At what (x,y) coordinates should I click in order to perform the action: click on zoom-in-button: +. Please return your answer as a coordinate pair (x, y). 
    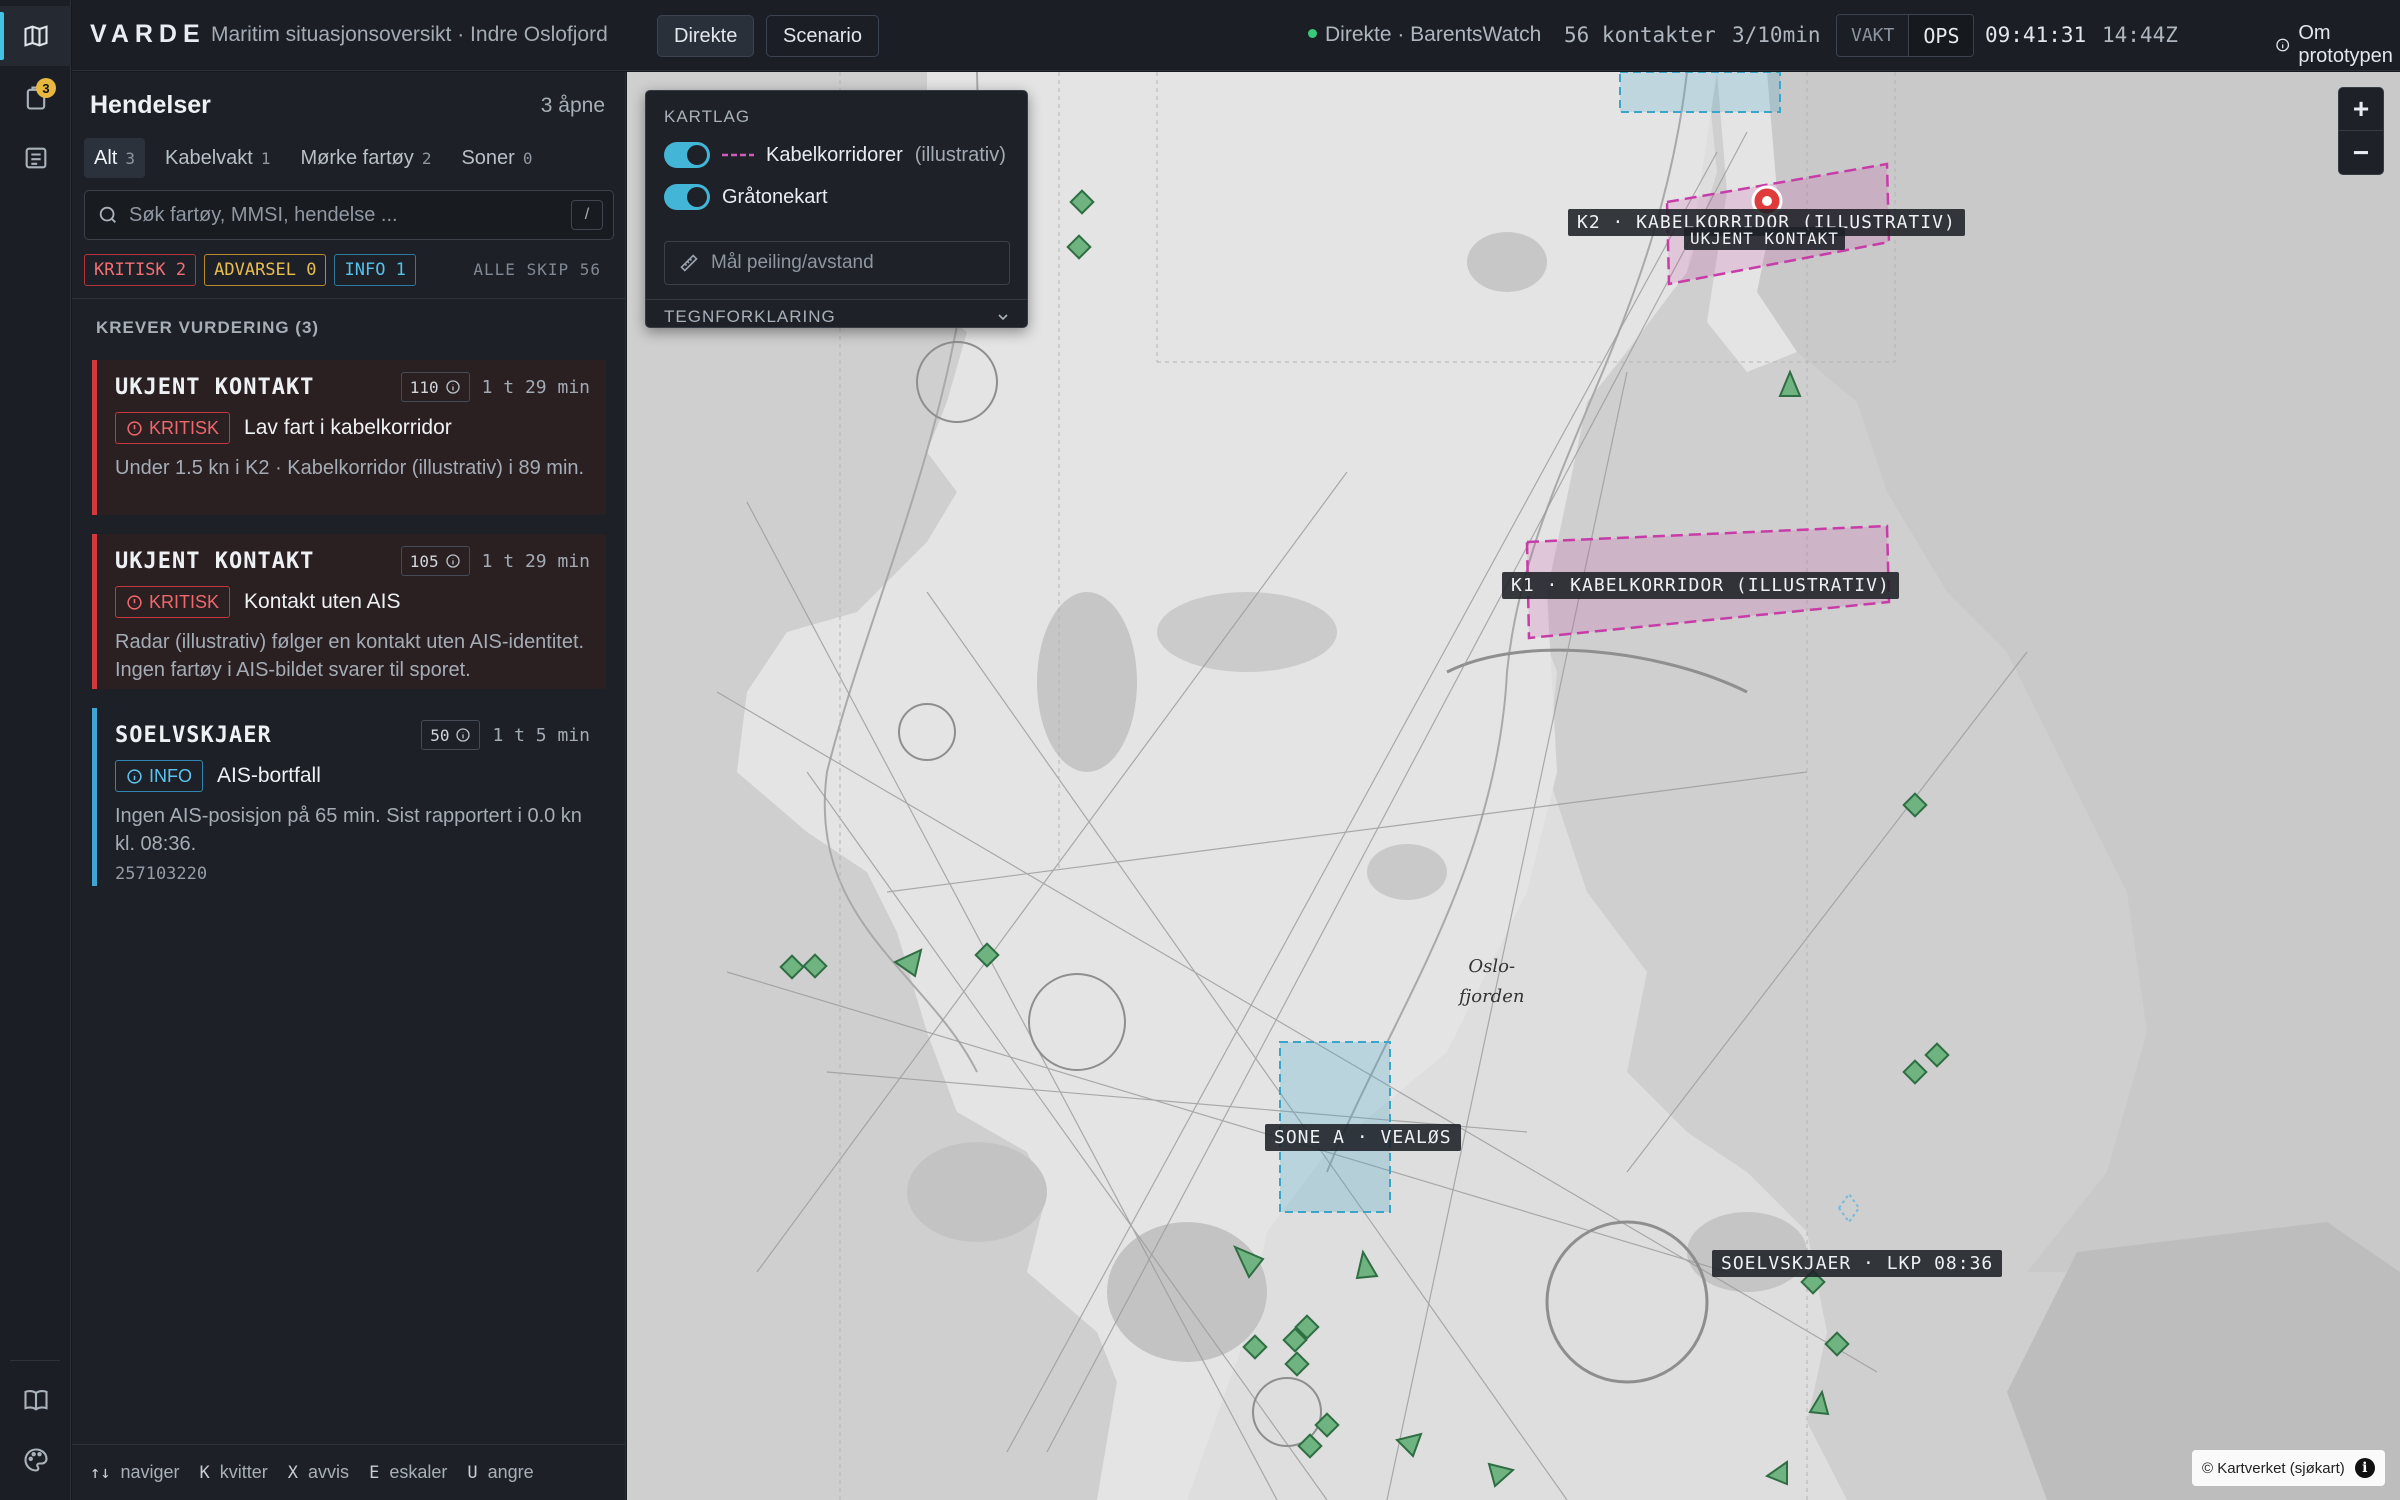
    Looking at the image, I should click on (2361, 109).